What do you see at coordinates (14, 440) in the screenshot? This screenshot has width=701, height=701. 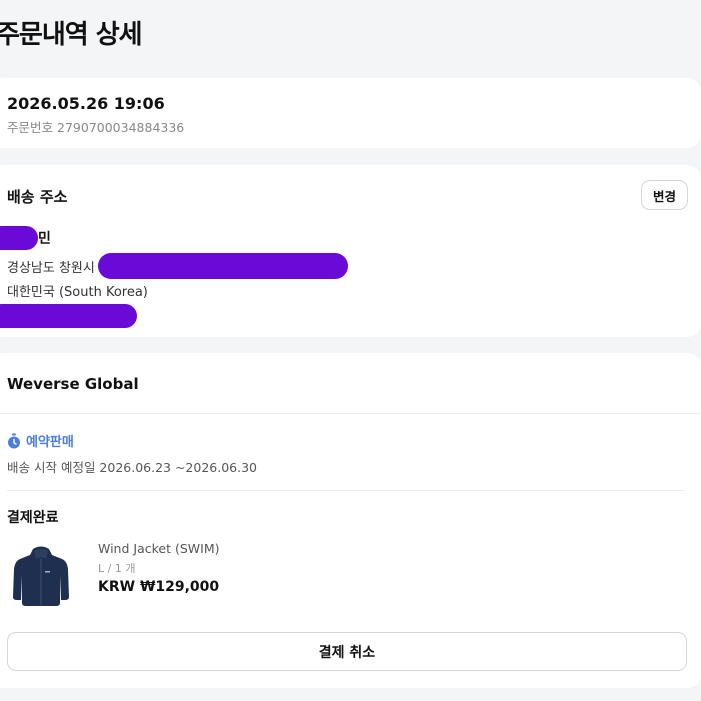 I see `stopwatch-icon` at bounding box center [14, 440].